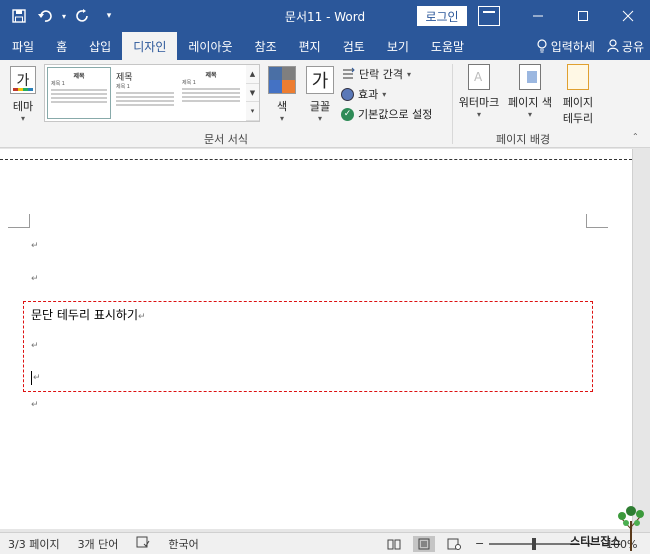  I want to click on themes-button: 가 테마 ▾, so click(23, 95).